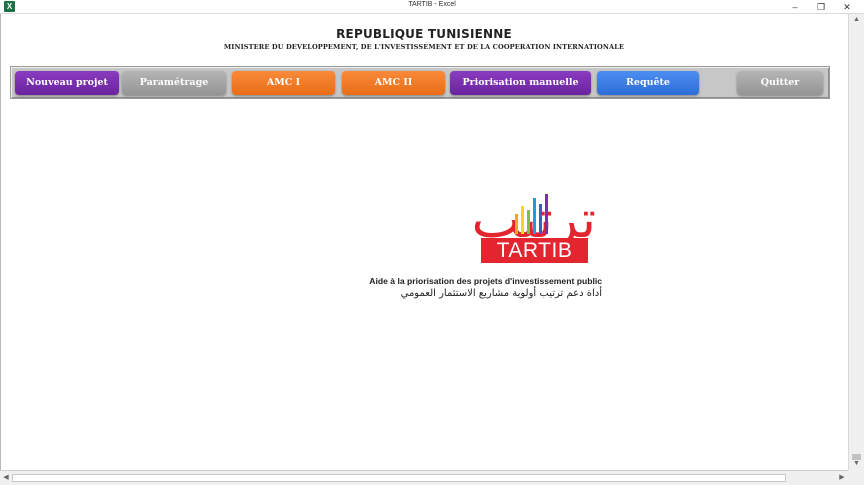 The image size is (864, 485). I want to click on restore-button: ❐, so click(821, 7).